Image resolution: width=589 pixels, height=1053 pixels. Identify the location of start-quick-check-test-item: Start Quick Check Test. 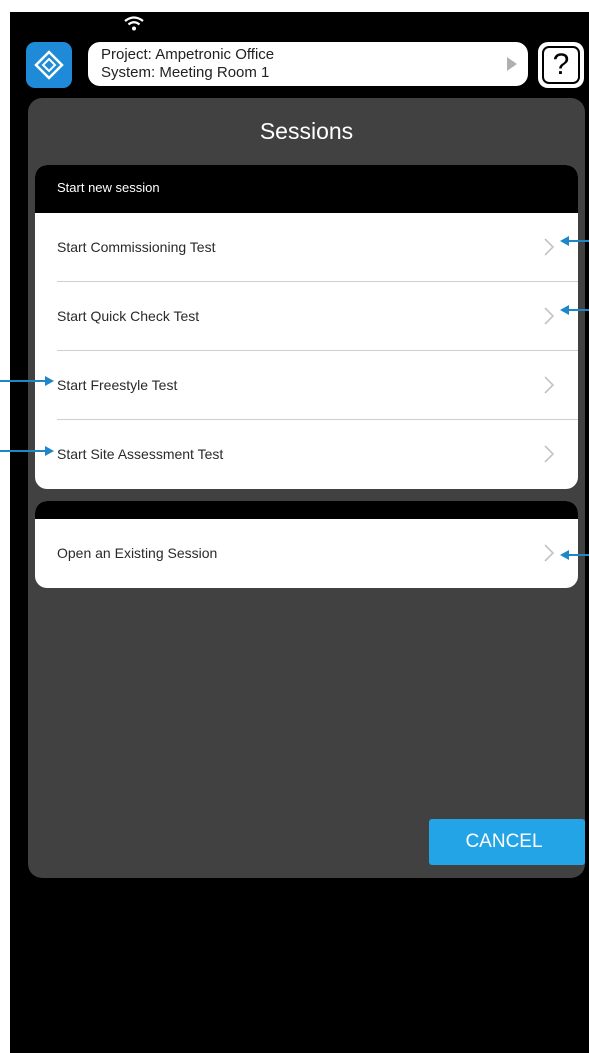
(306, 316).